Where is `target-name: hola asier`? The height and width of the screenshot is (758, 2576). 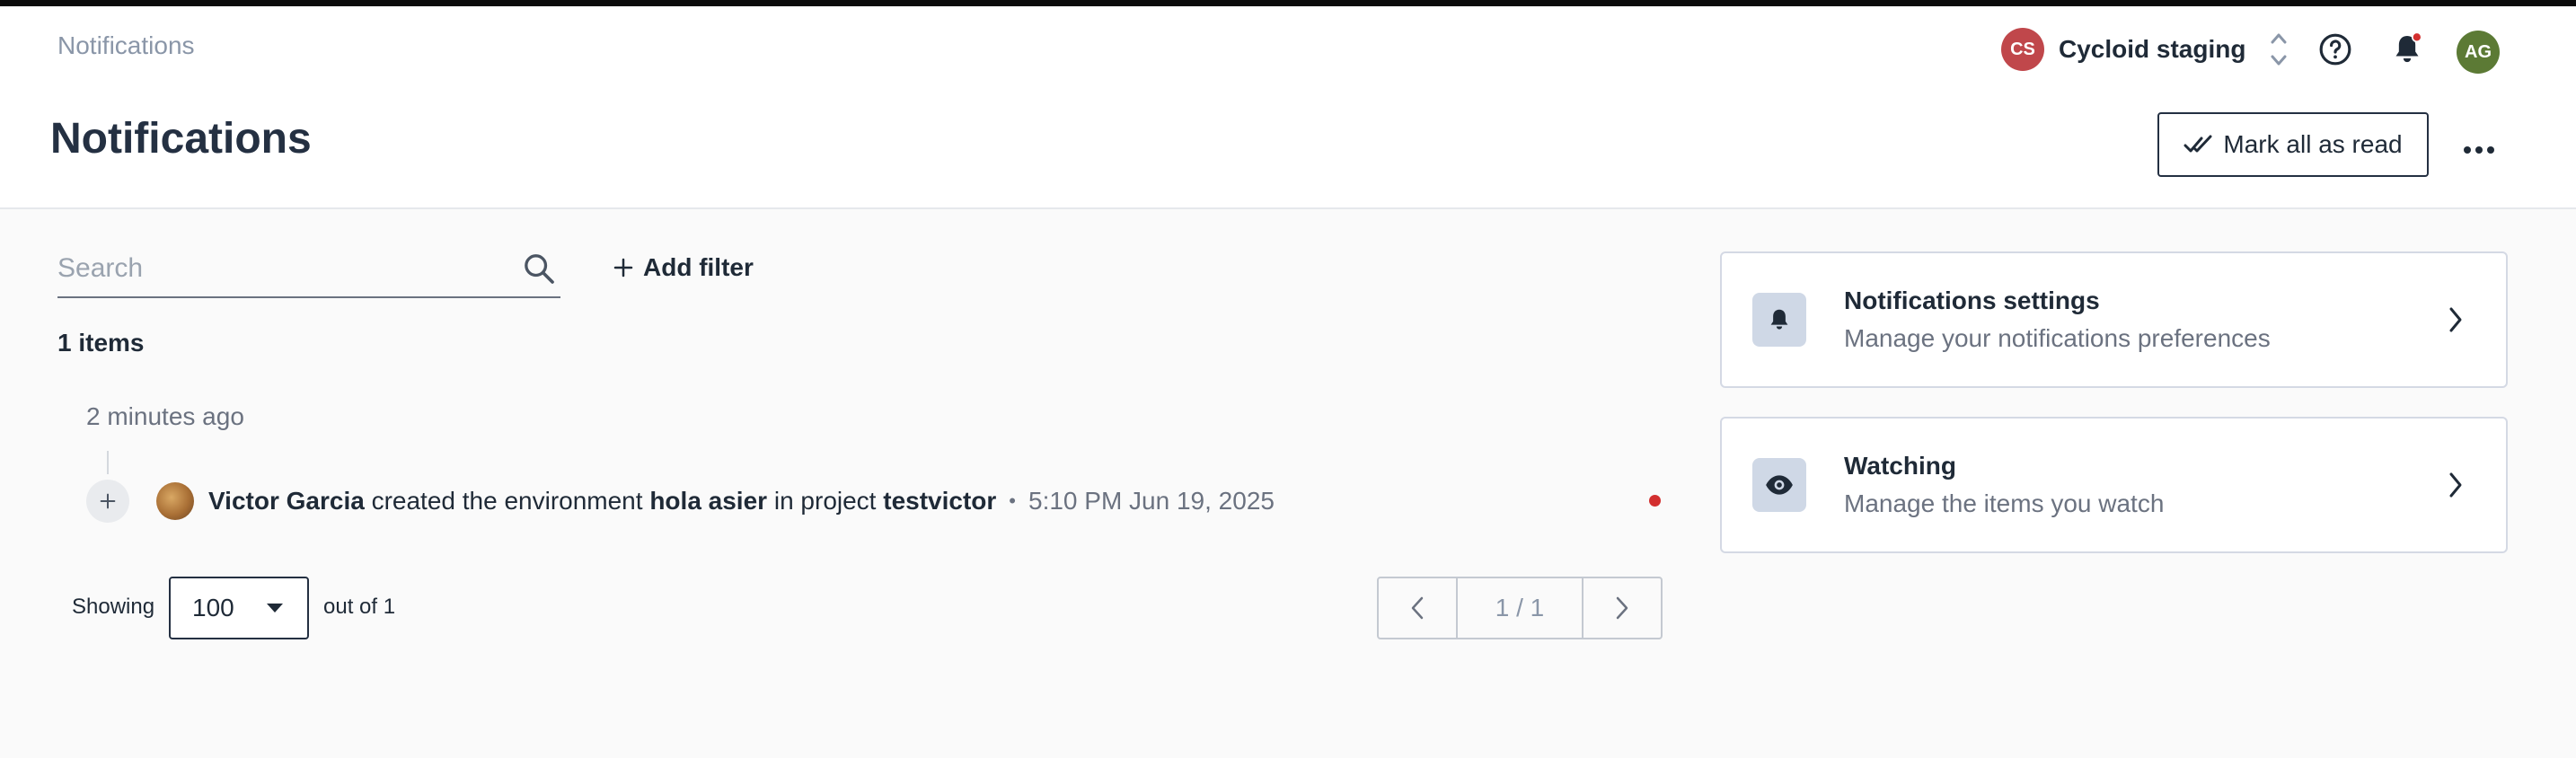 target-name: hola asier is located at coordinates (708, 501).